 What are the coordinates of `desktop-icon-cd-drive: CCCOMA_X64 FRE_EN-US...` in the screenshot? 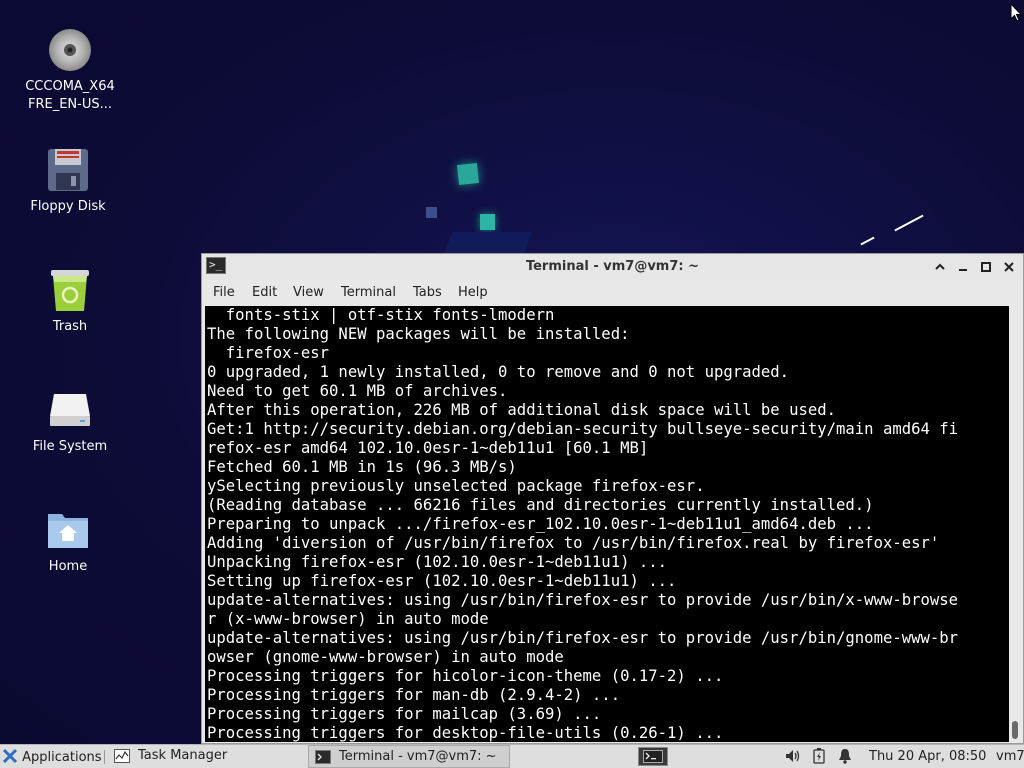 It's located at (70, 70).